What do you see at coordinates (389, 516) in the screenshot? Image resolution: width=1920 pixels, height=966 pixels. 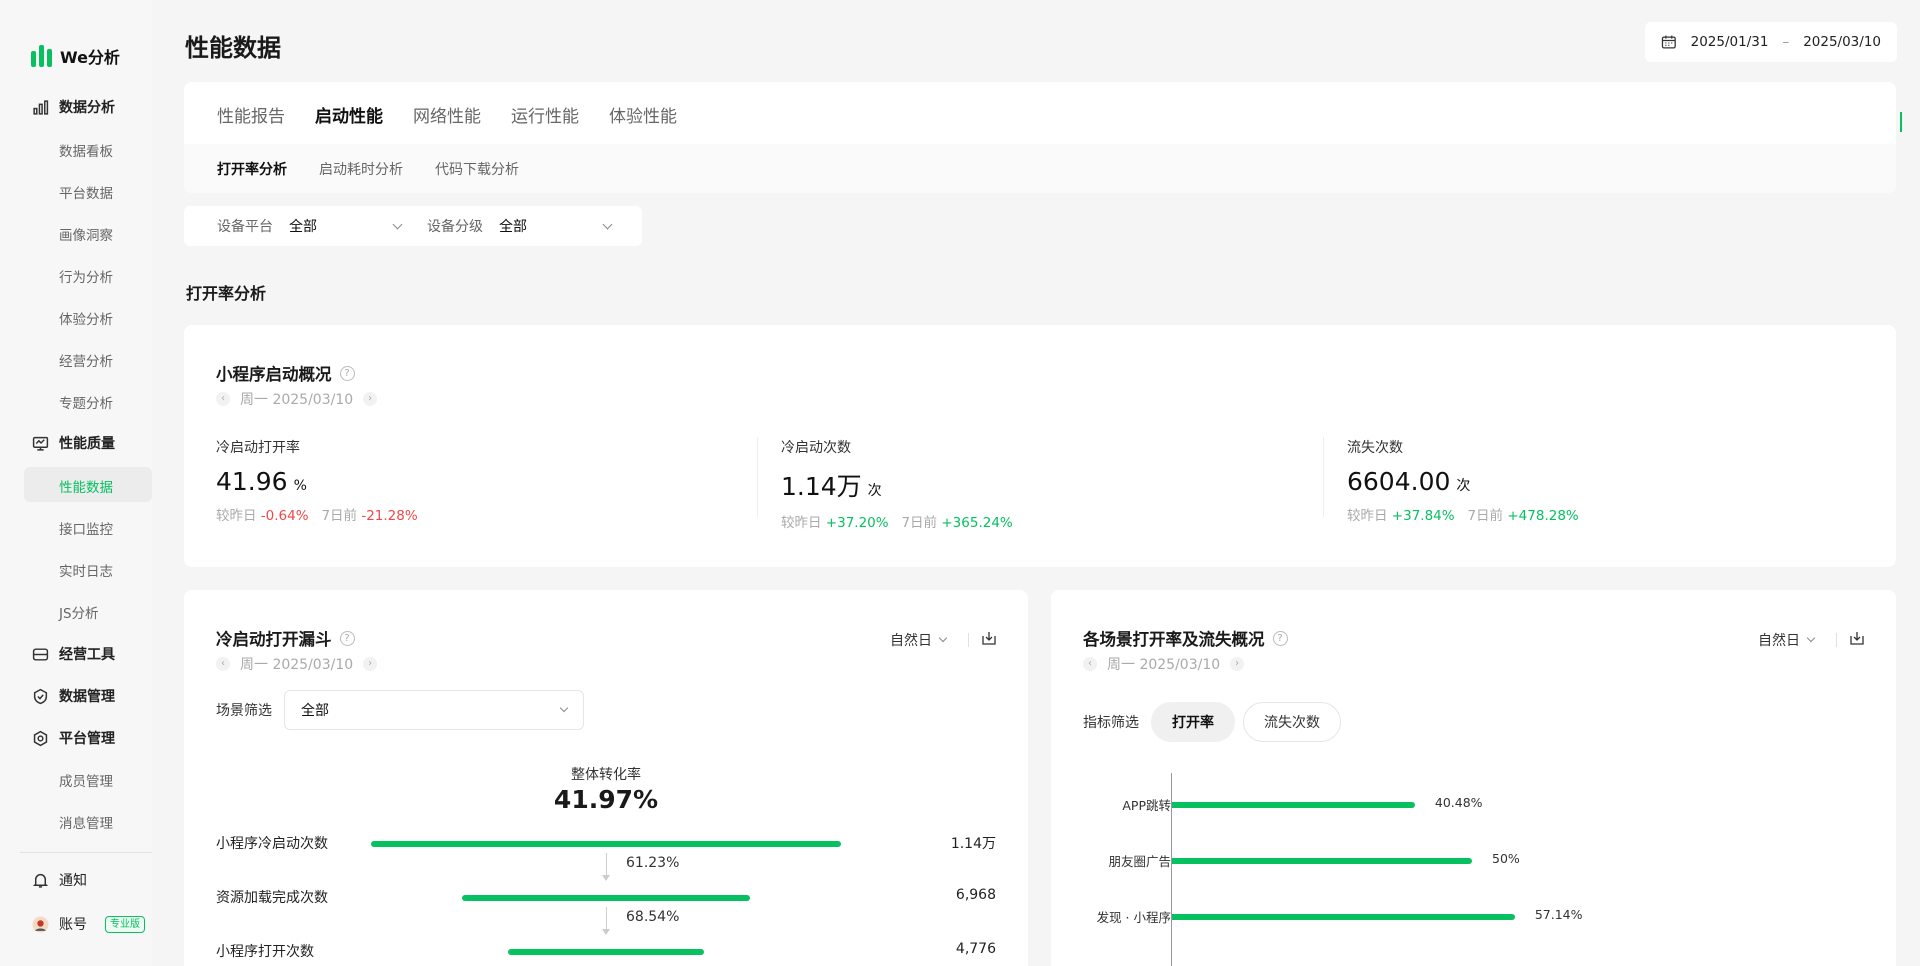 I see `compare-value: -21.28%` at bounding box center [389, 516].